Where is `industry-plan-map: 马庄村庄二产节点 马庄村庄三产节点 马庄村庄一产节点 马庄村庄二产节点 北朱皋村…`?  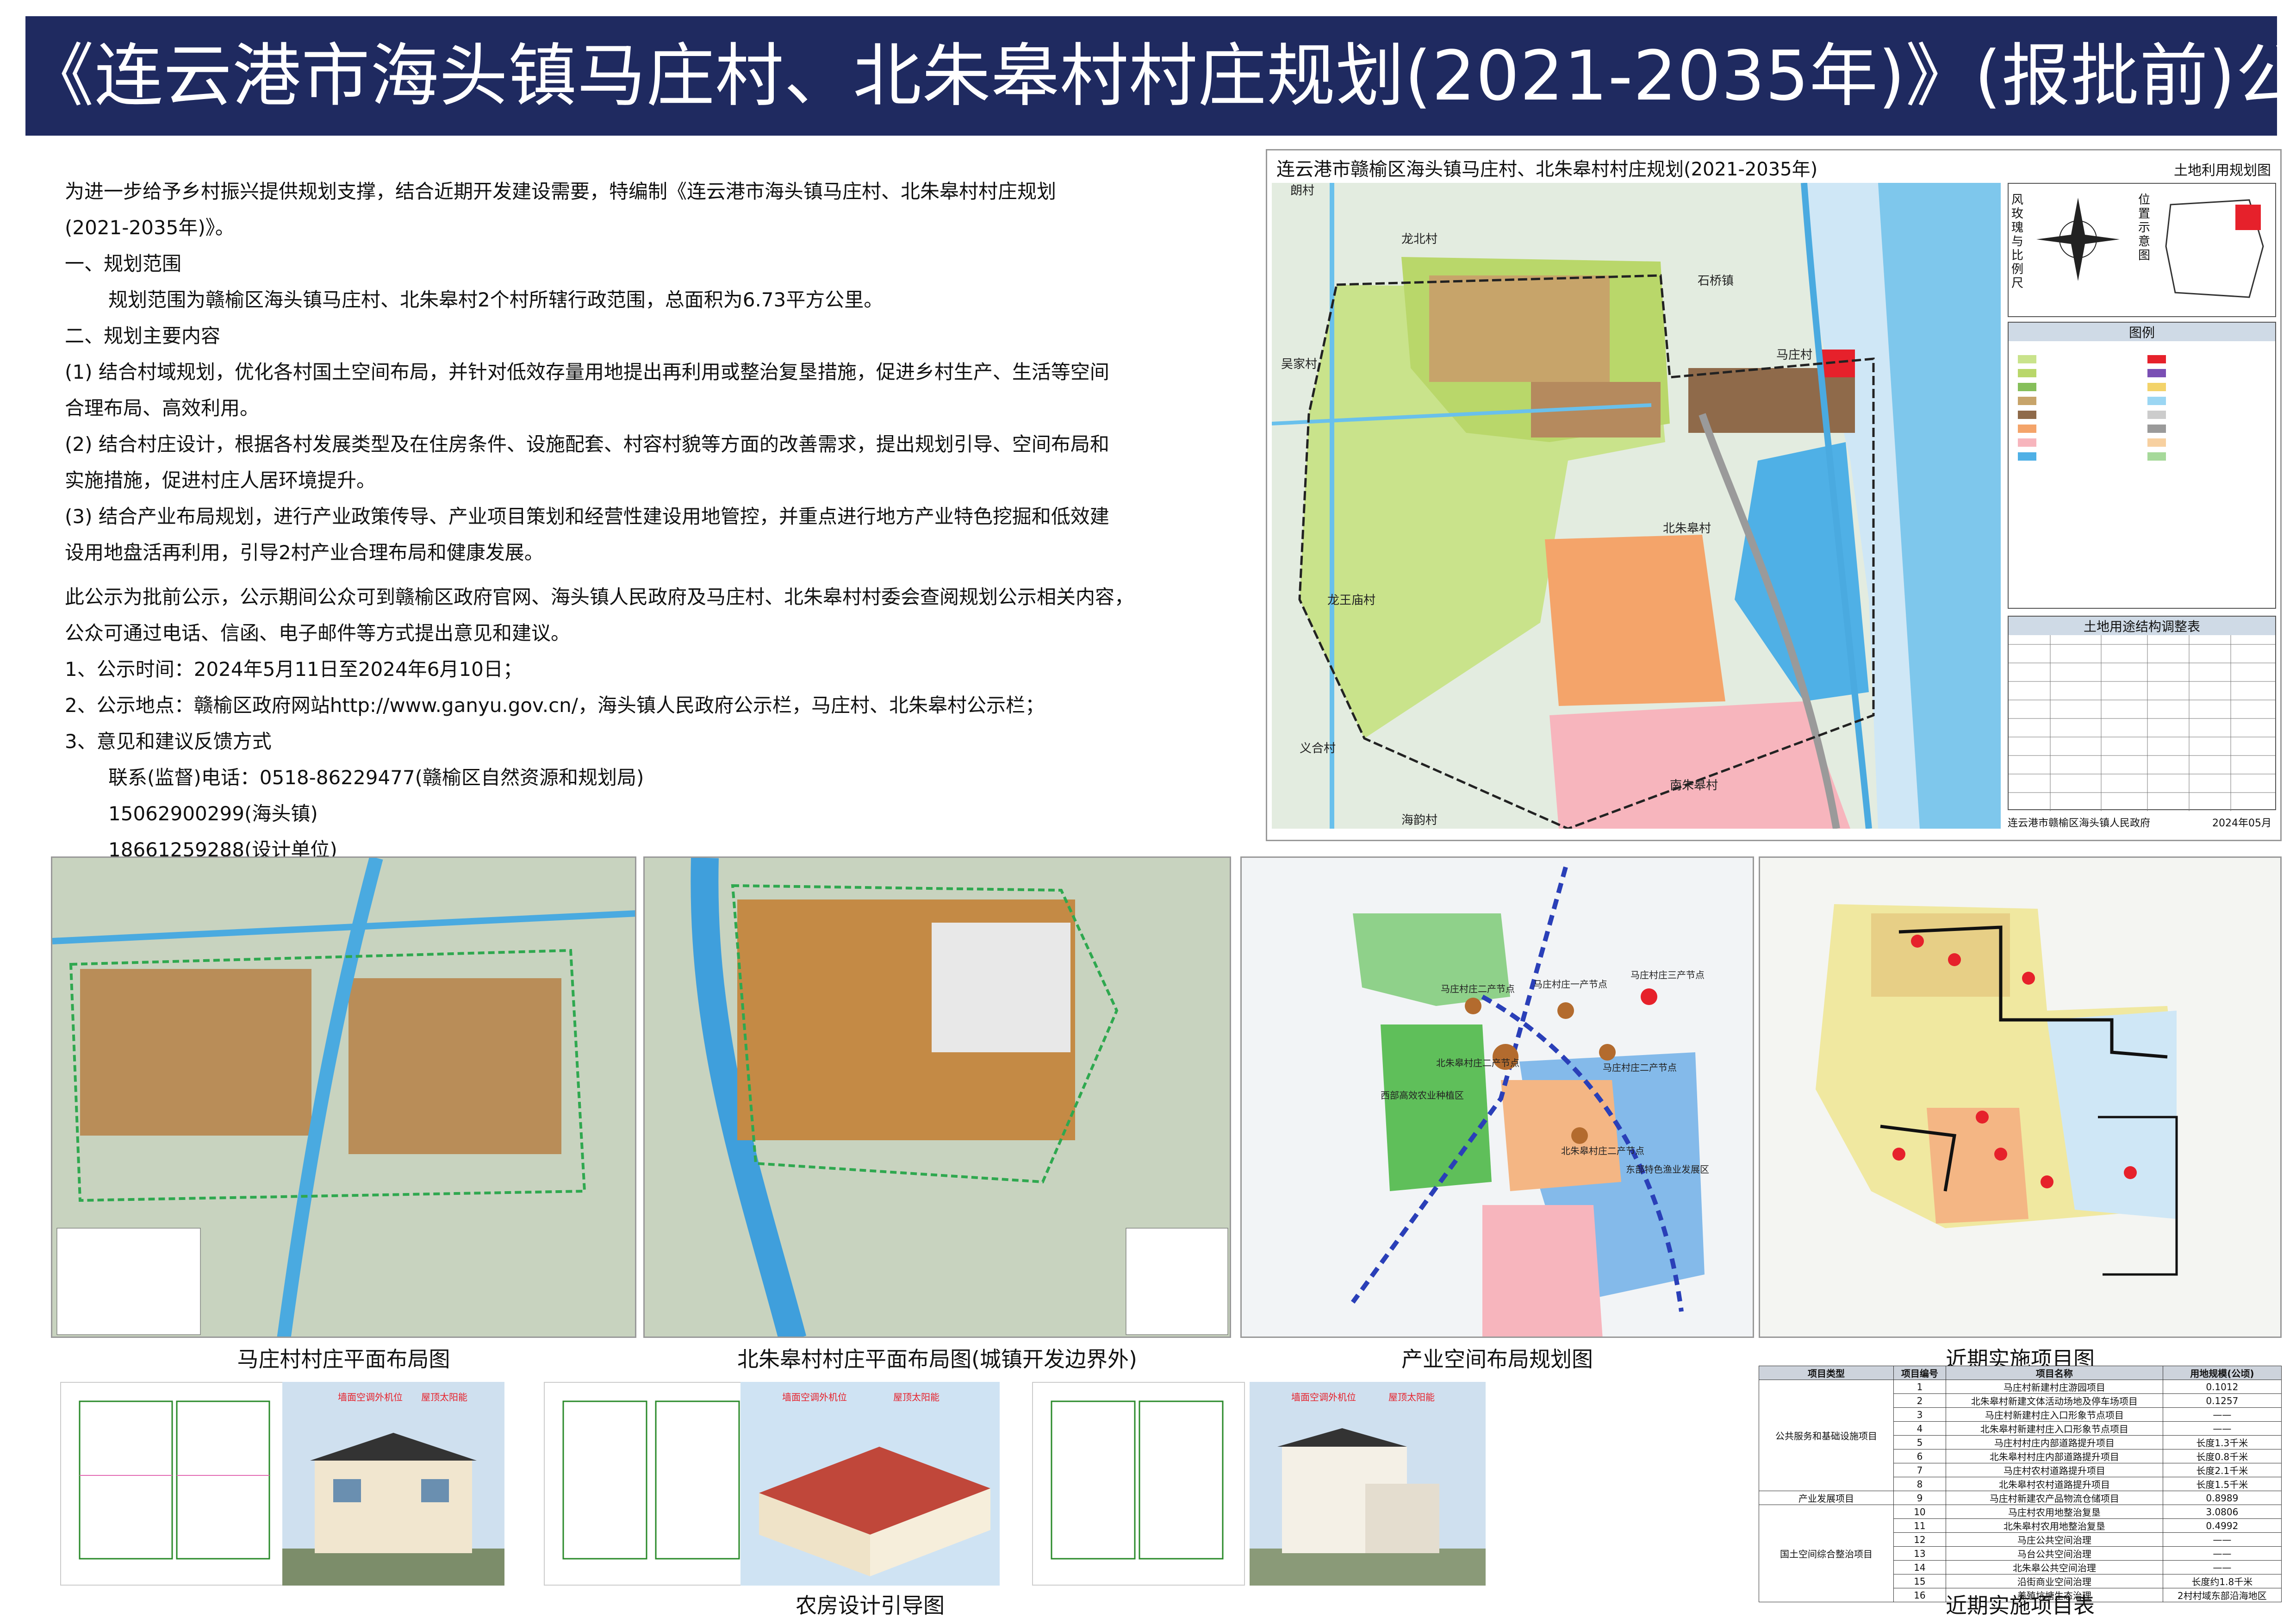
industry-plan-map: 马庄村庄二产节点 马庄村庄三产节点 马庄村庄一产节点 马庄村庄二产节点 北朱皋村… is located at coordinates (1497, 1097).